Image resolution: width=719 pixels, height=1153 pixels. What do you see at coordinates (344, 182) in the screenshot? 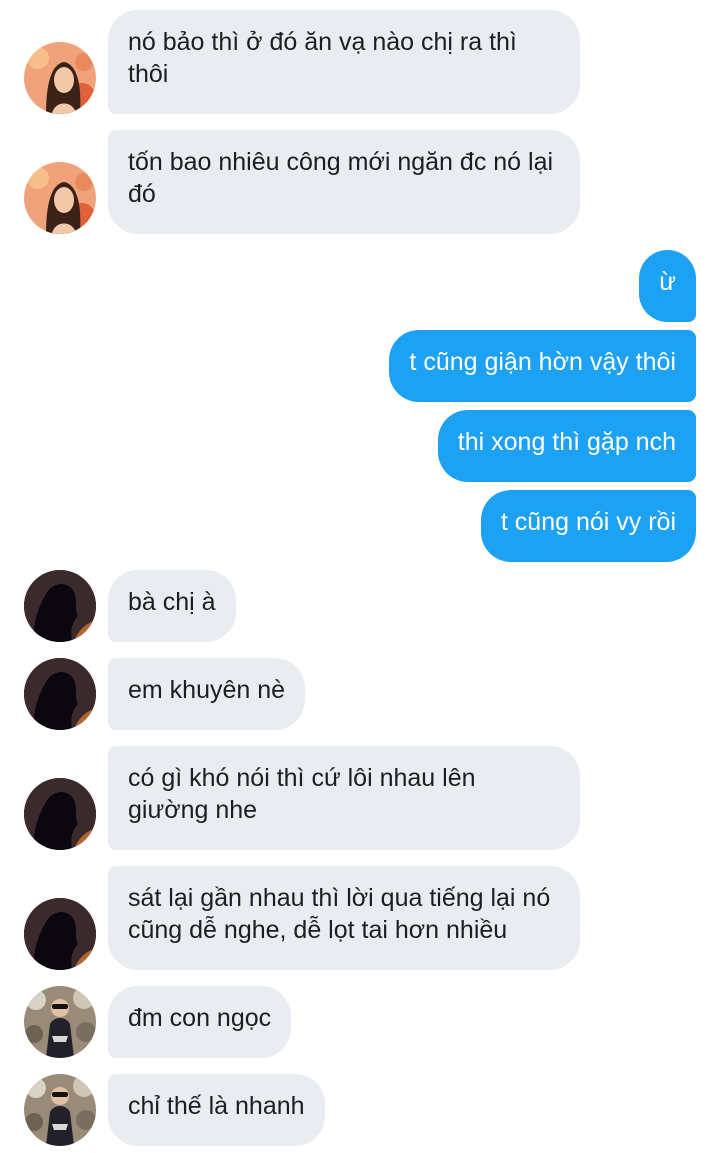
I see `message-bubble: tốn bao nhiêu công mới ngăn đc nó lại đó` at bounding box center [344, 182].